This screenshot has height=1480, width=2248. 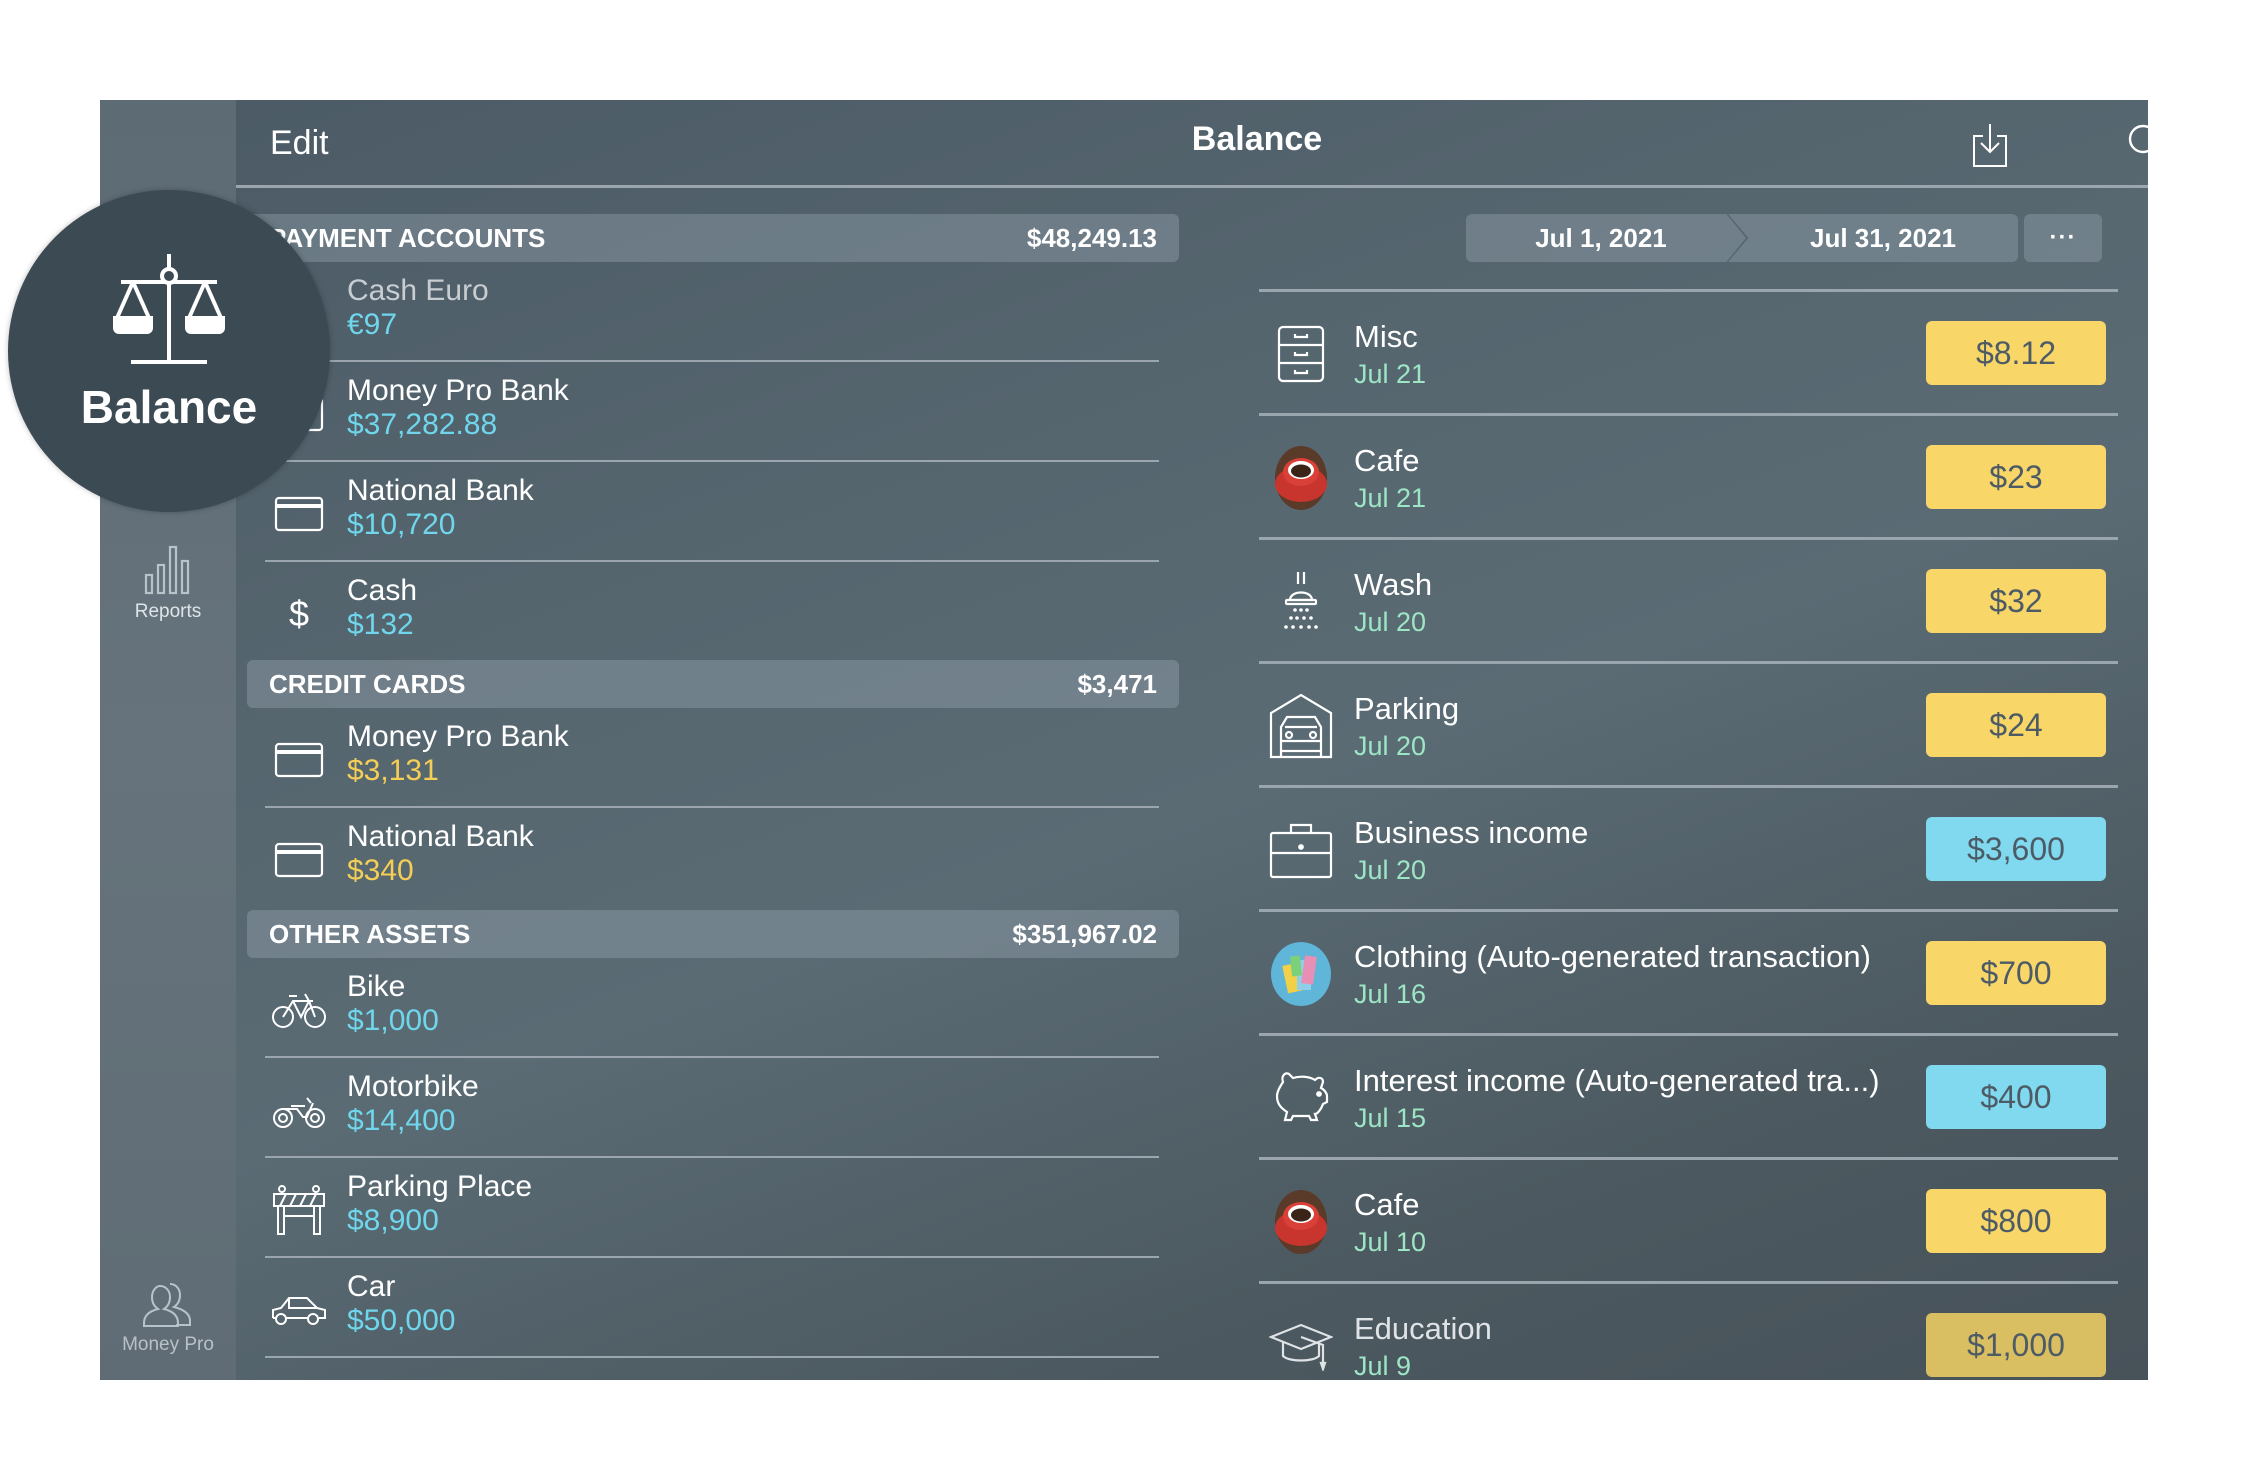 What do you see at coordinates (2016, 601) in the screenshot?
I see `amount-badge: $32` at bounding box center [2016, 601].